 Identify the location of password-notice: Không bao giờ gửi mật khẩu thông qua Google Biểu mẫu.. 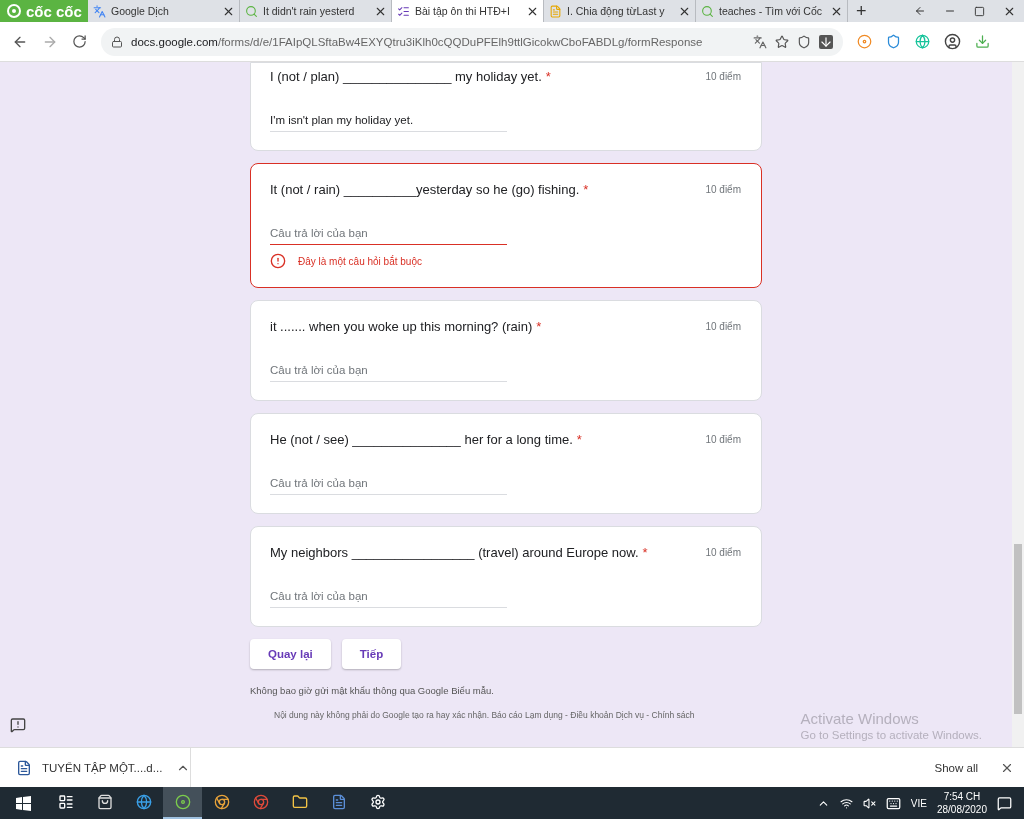
(372, 690).